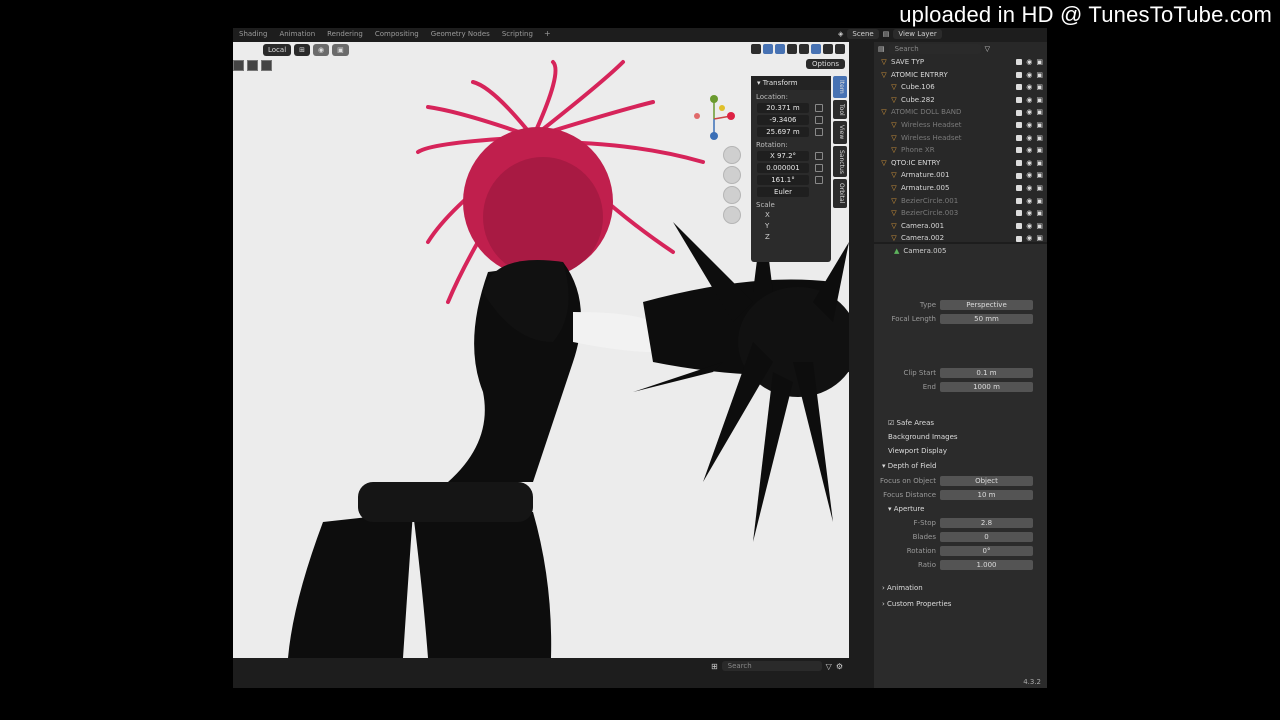  I want to click on camera-view-icon, so click(732, 195).